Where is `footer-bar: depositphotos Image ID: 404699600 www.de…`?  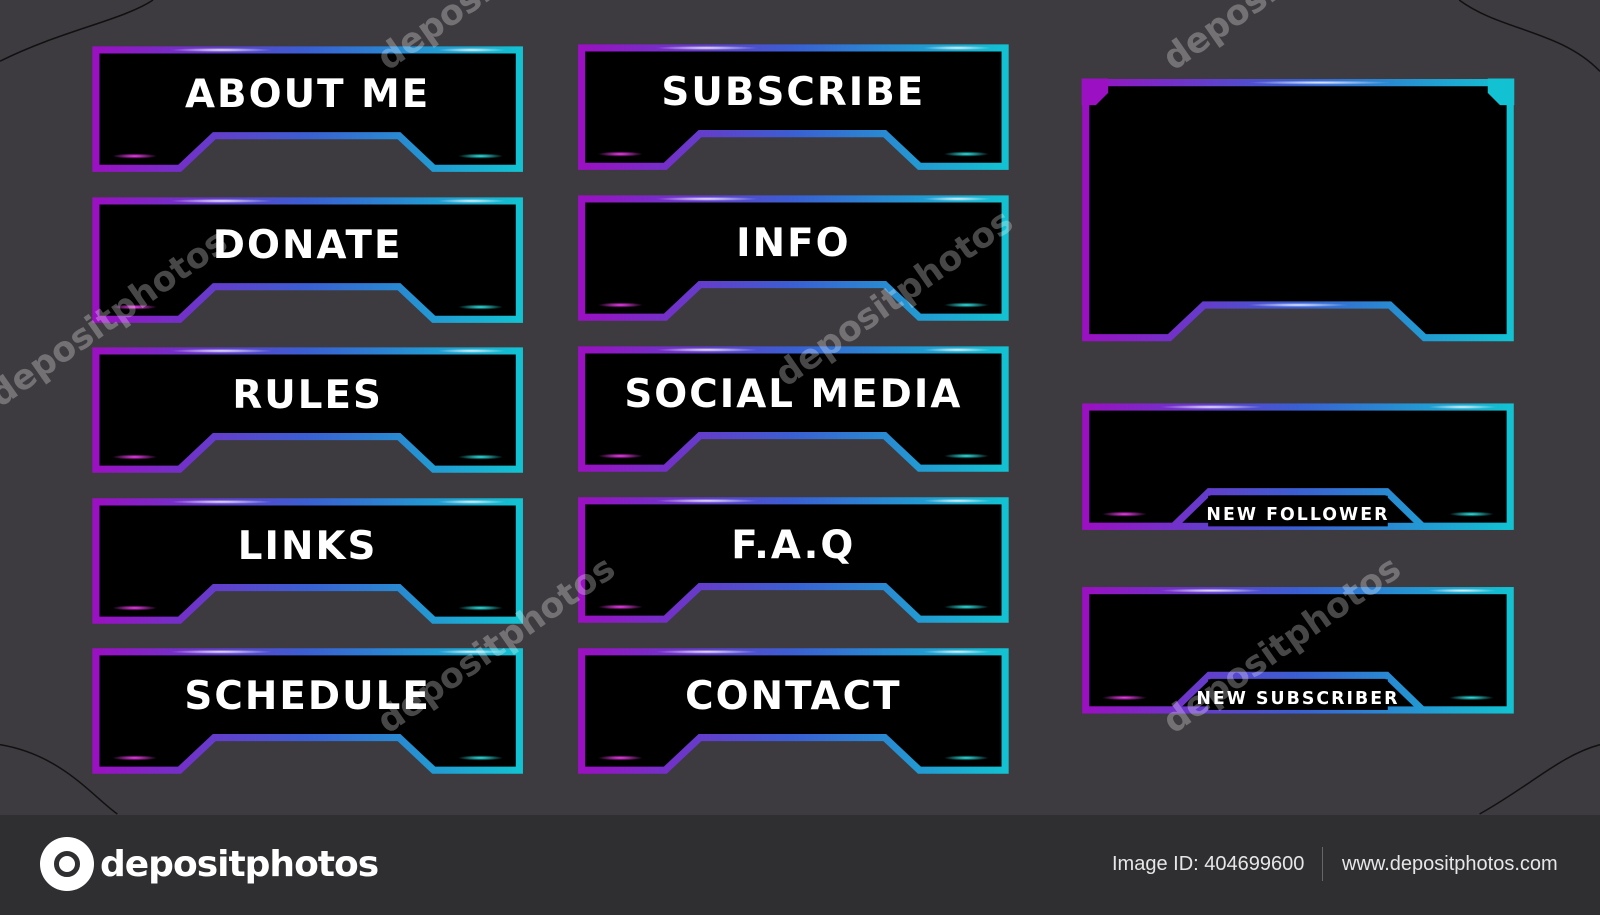 footer-bar: depositphotos Image ID: 404699600 www.de… is located at coordinates (800, 865).